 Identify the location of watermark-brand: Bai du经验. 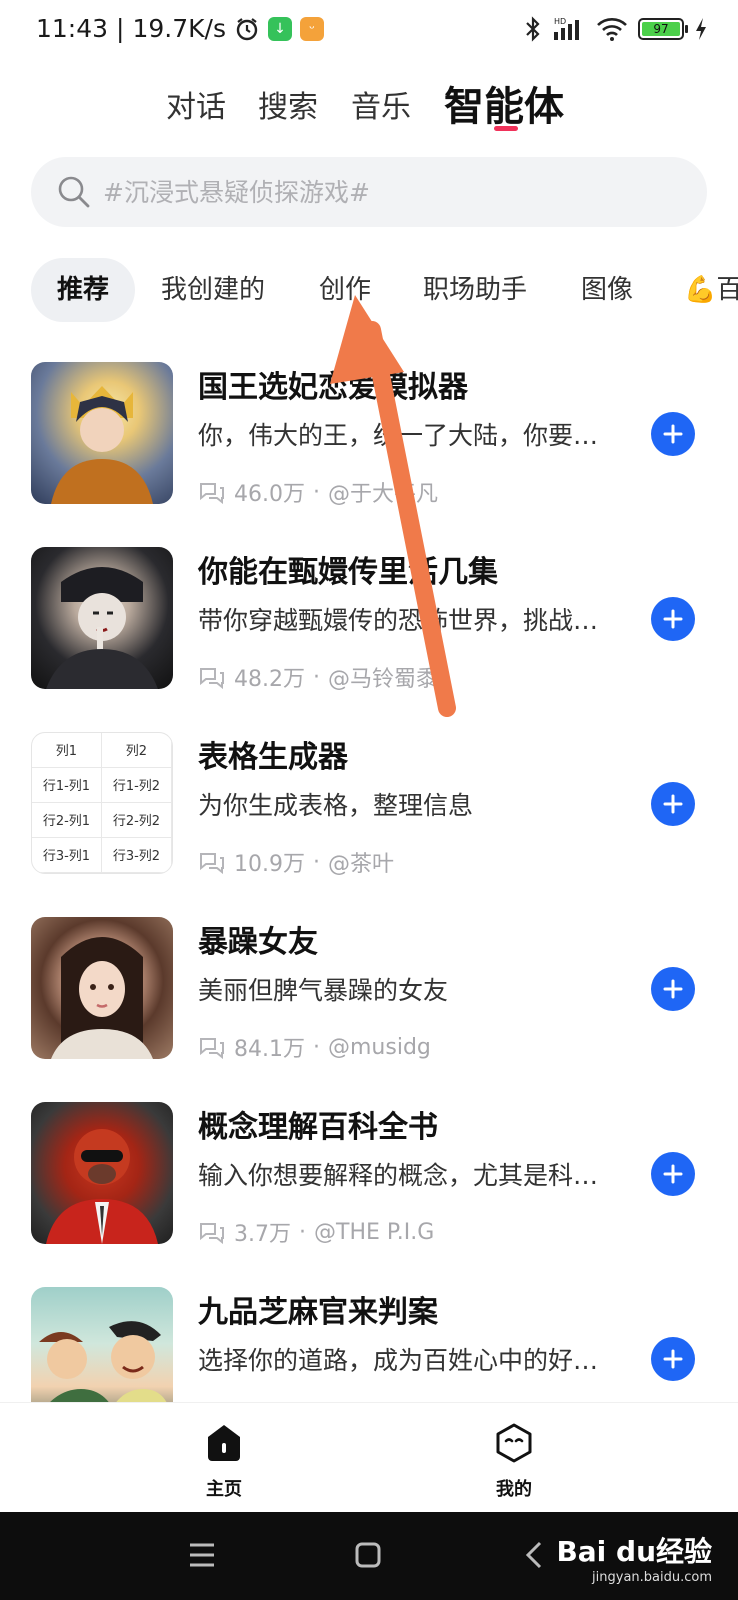
(634, 1551).